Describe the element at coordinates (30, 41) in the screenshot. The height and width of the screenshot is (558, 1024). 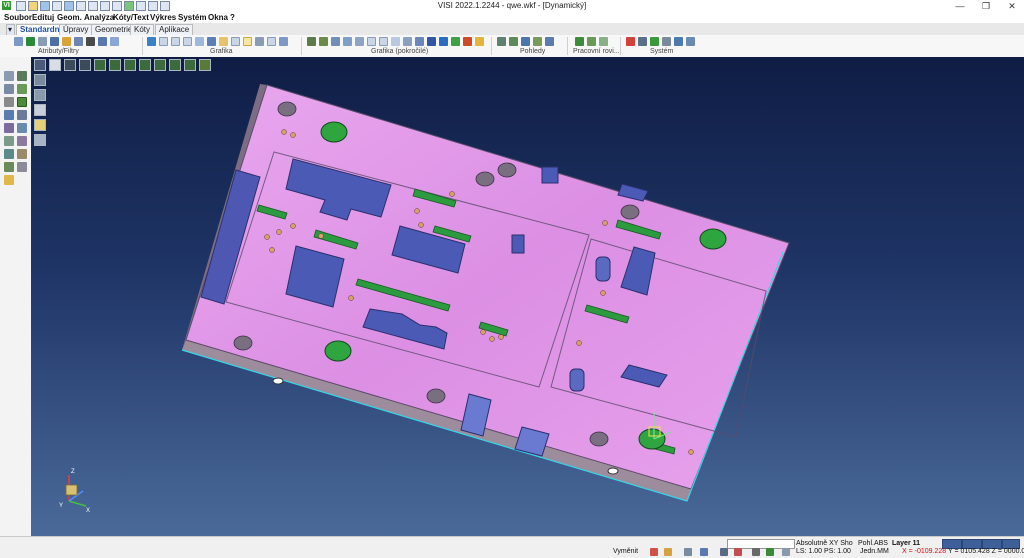
I see `filter-icon` at that location.